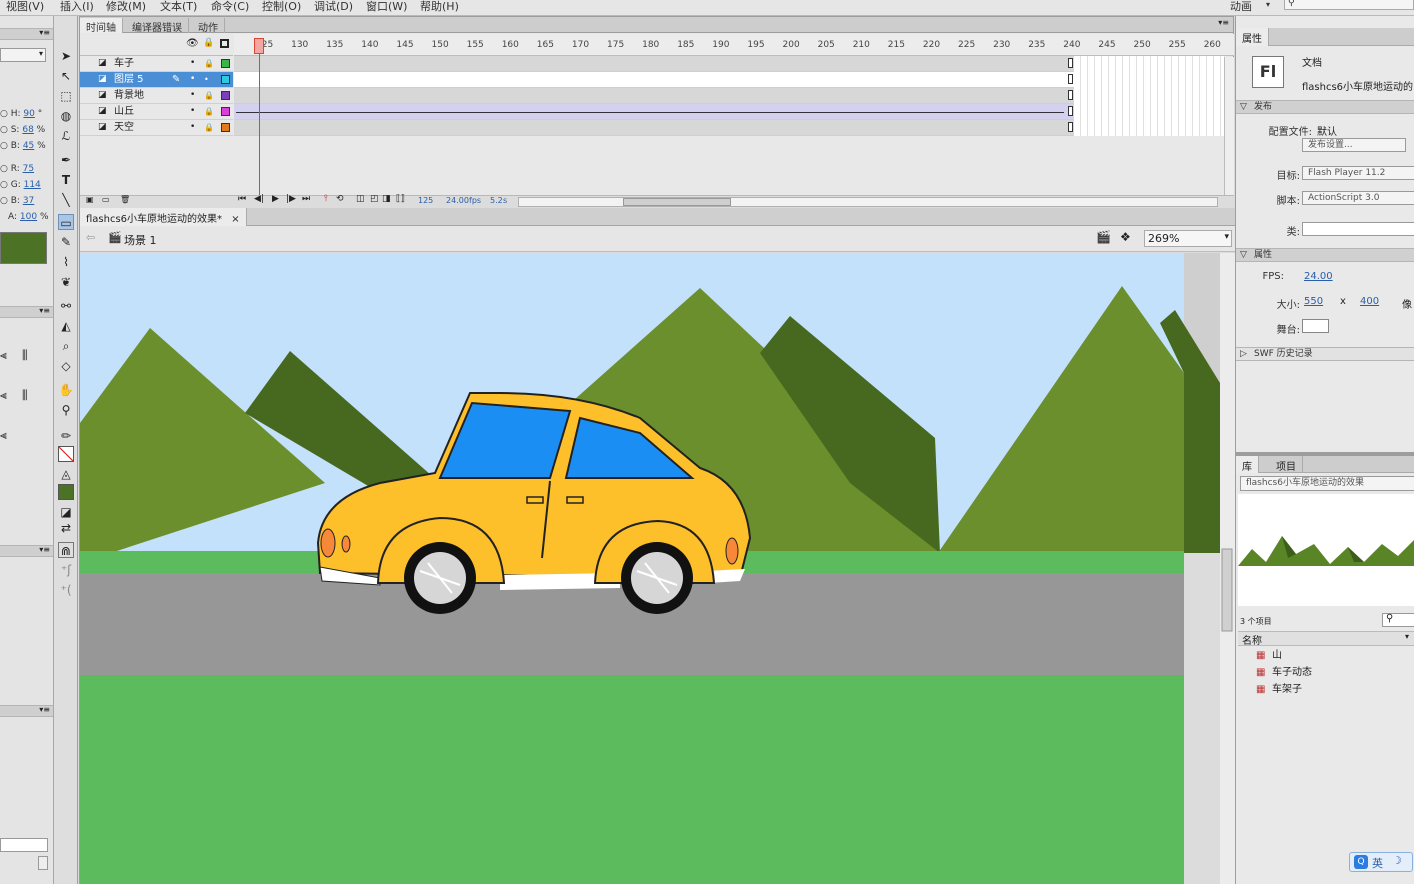  Describe the element at coordinates (156, 80) in the screenshot. I see `layer-row: ◪ 图层 5 ✎ • •` at that location.